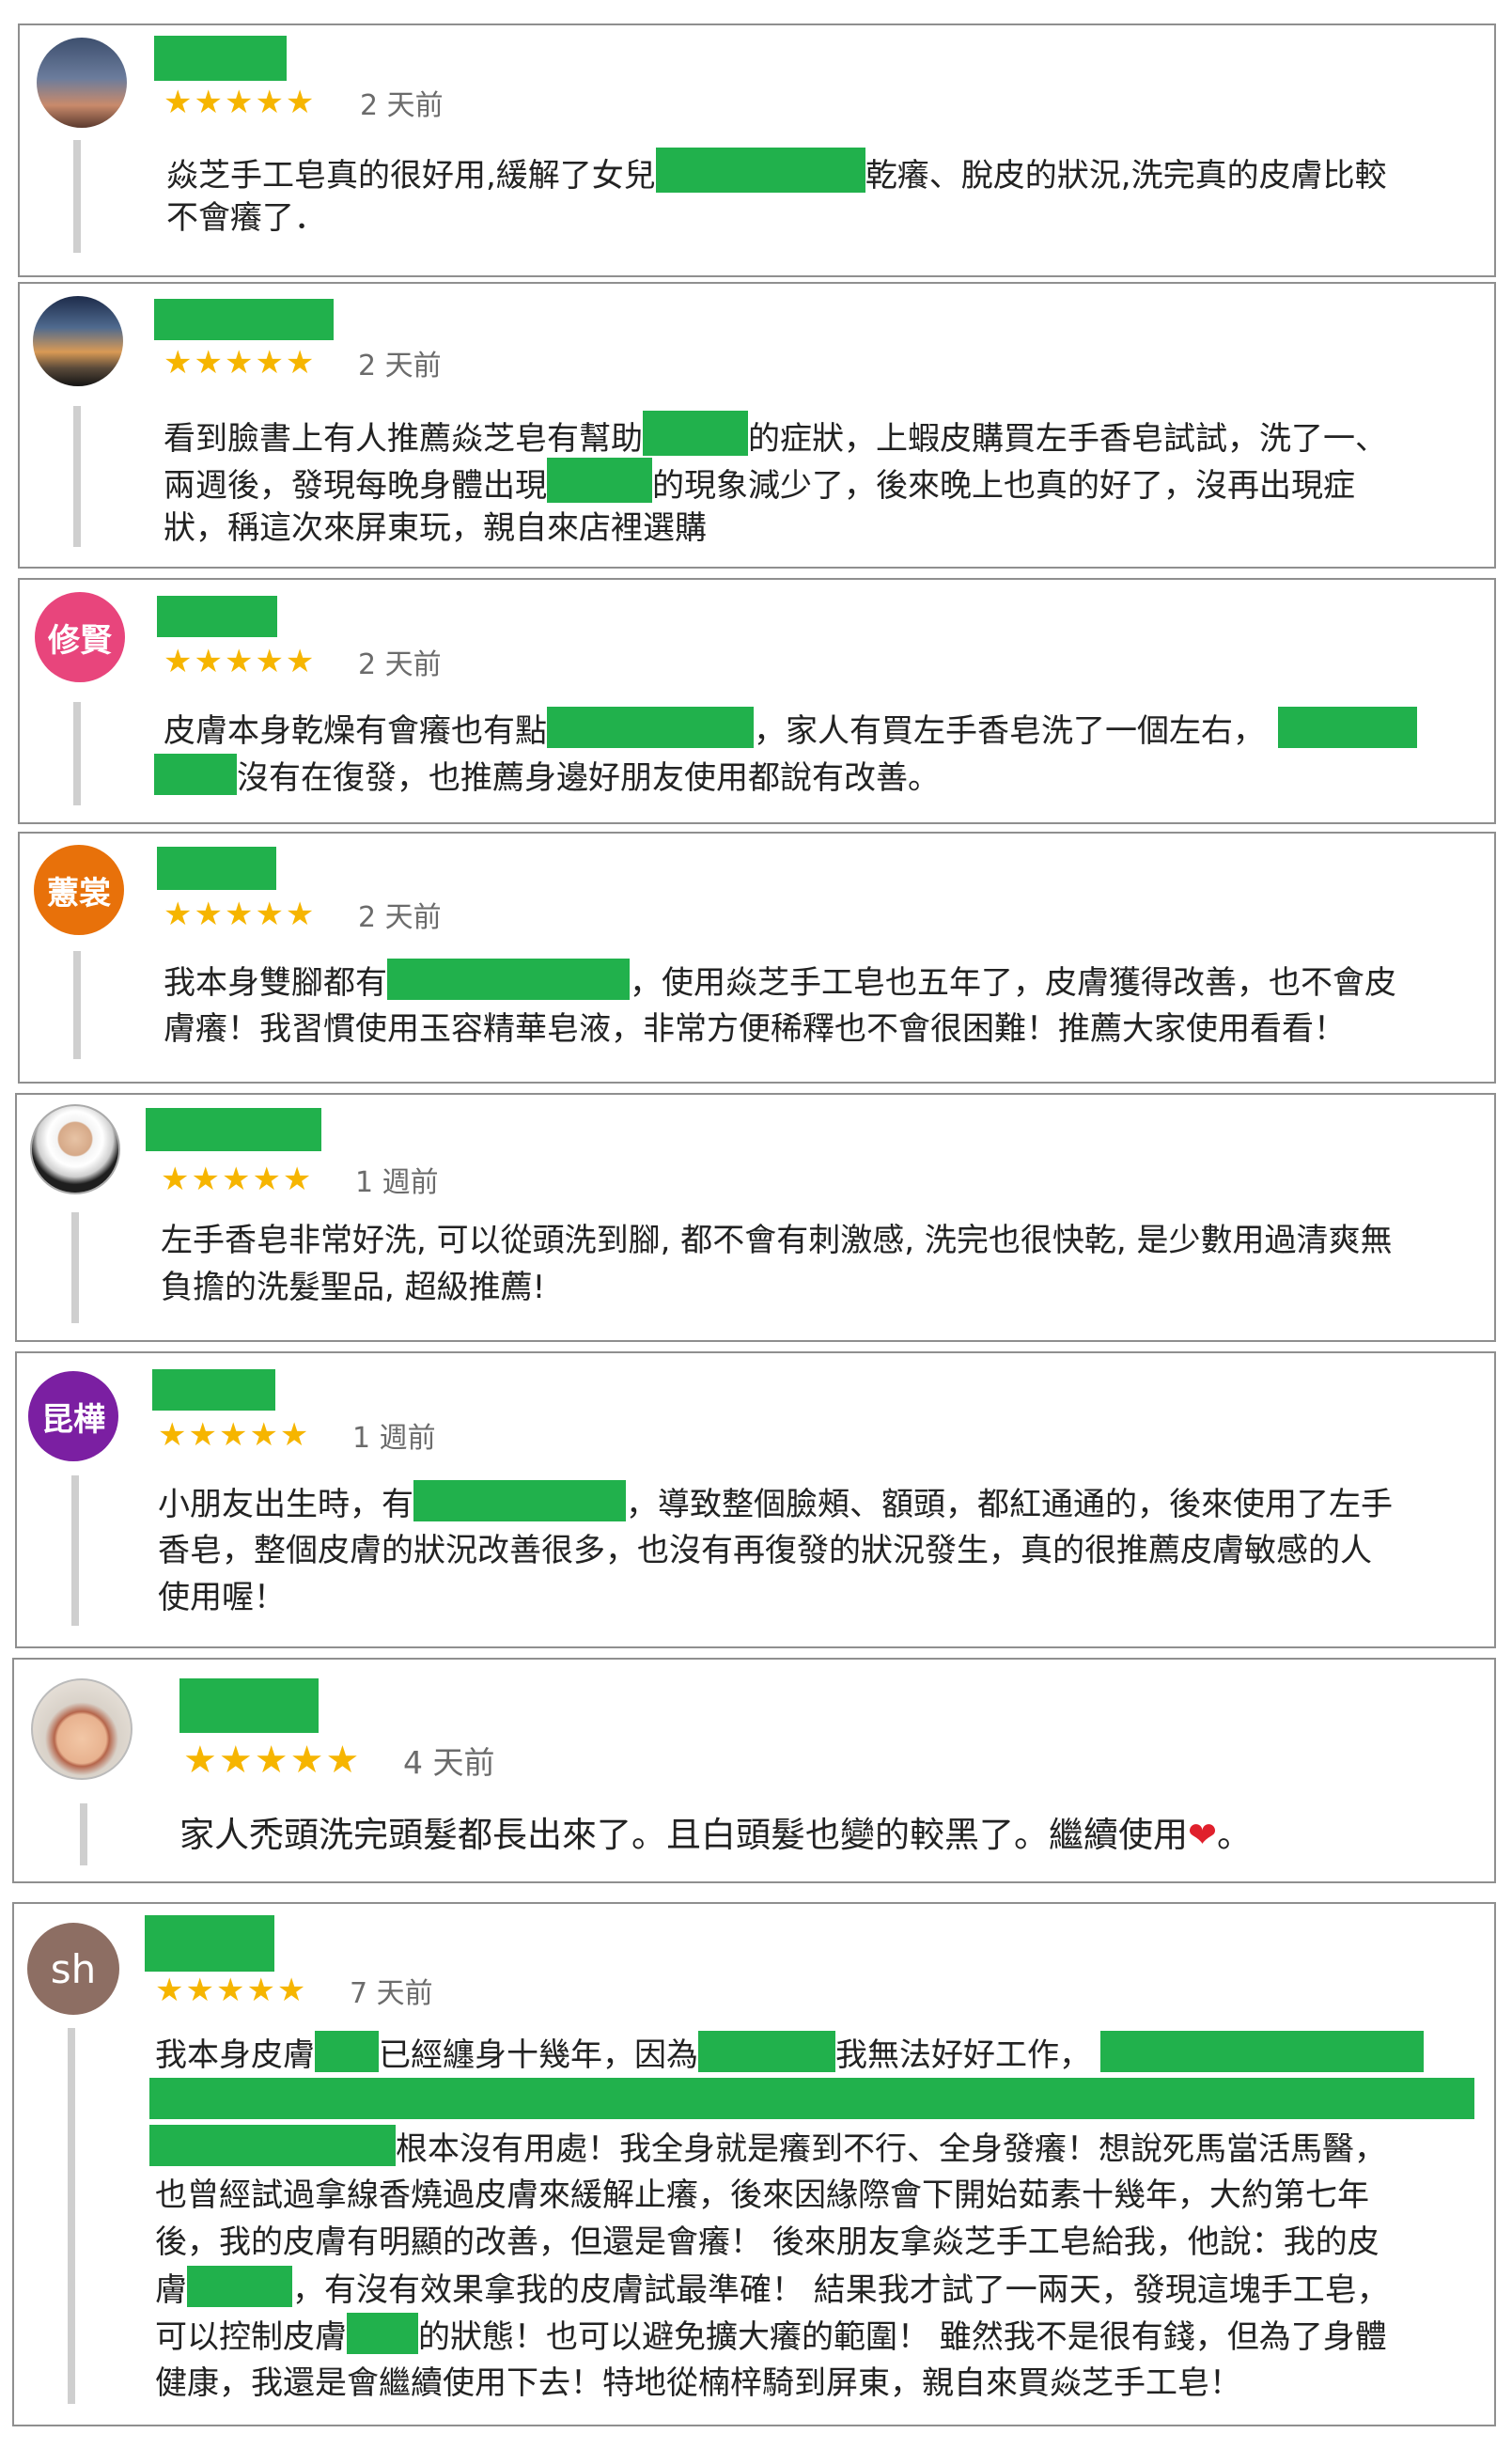 This screenshot has width=1512, height=2449. What do you see at coordinates (538, 2055) in the screenshot?
I see `text-segment: 已經纏身十幾年，因為` at bounding box center [538, 2055].